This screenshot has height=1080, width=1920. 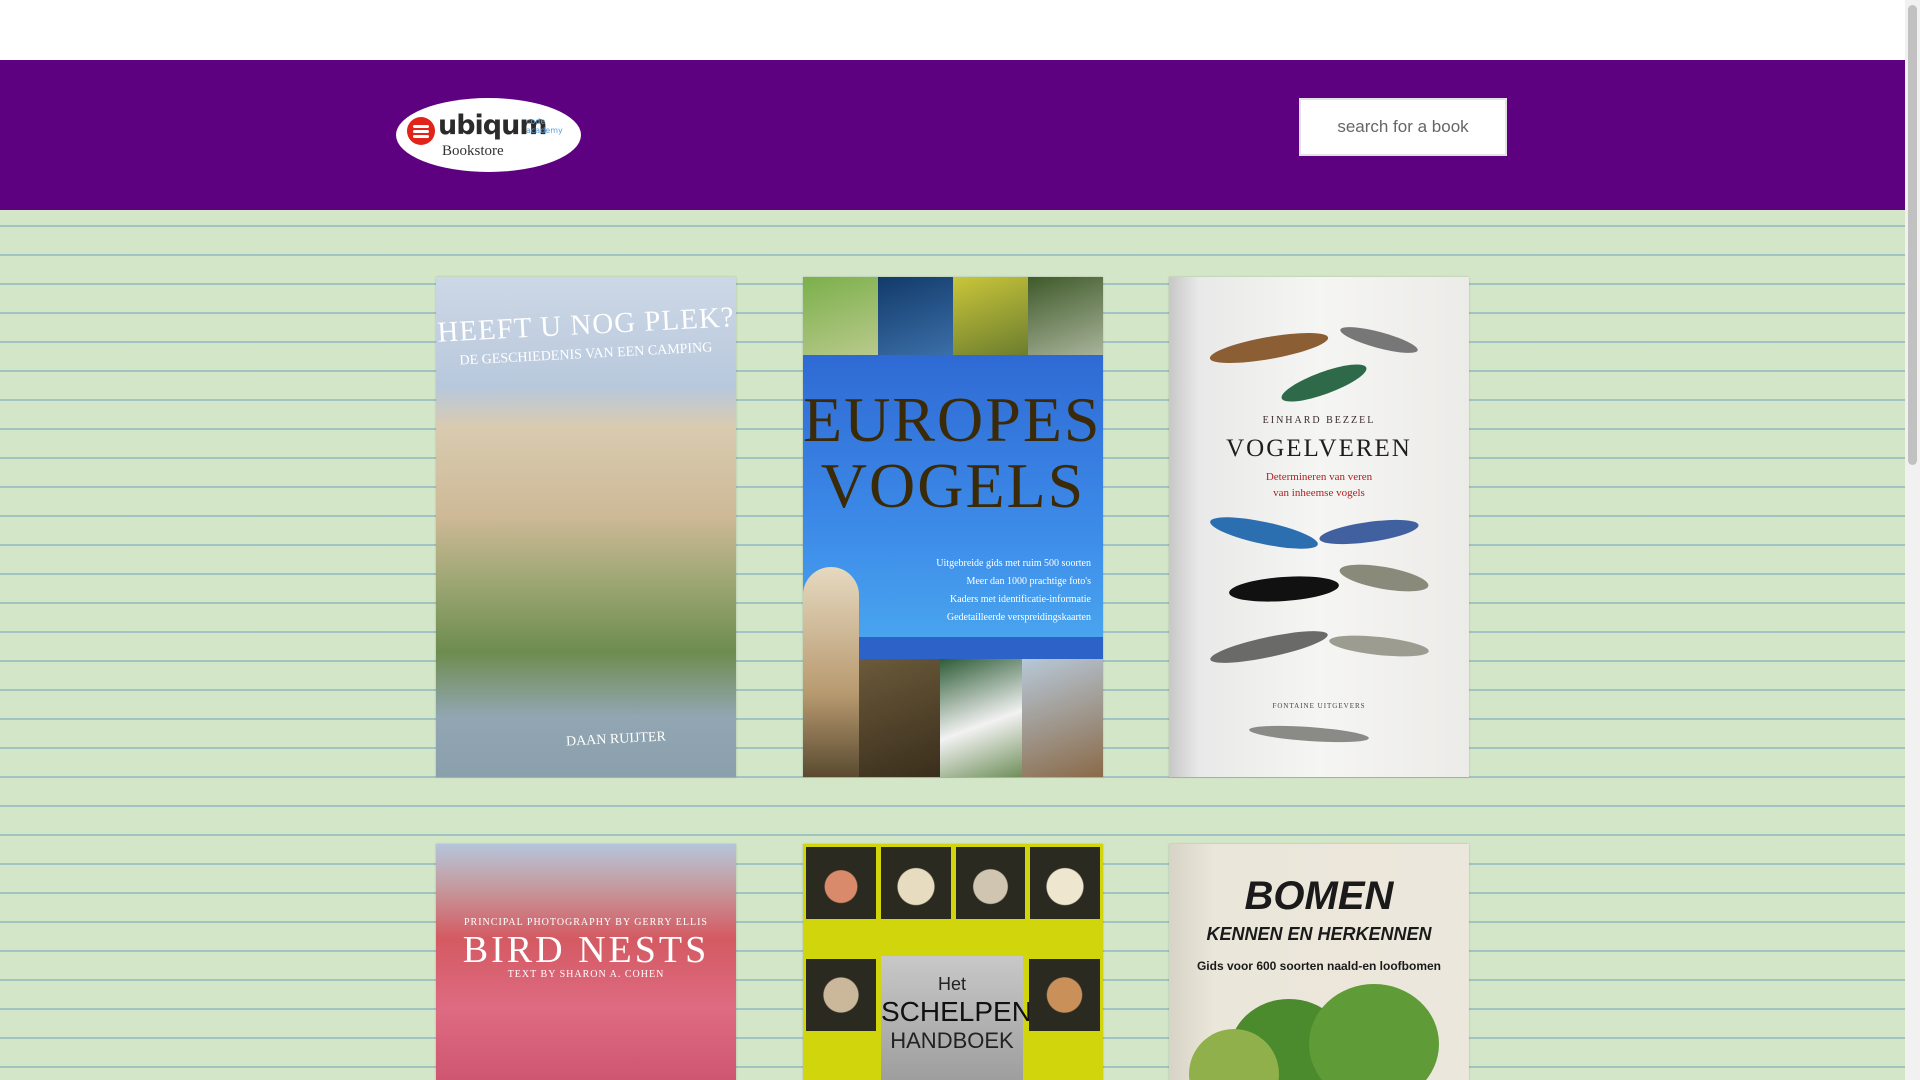 I want to click on book-title: EUROPESEVOGELS, so click(x=953, y=452).